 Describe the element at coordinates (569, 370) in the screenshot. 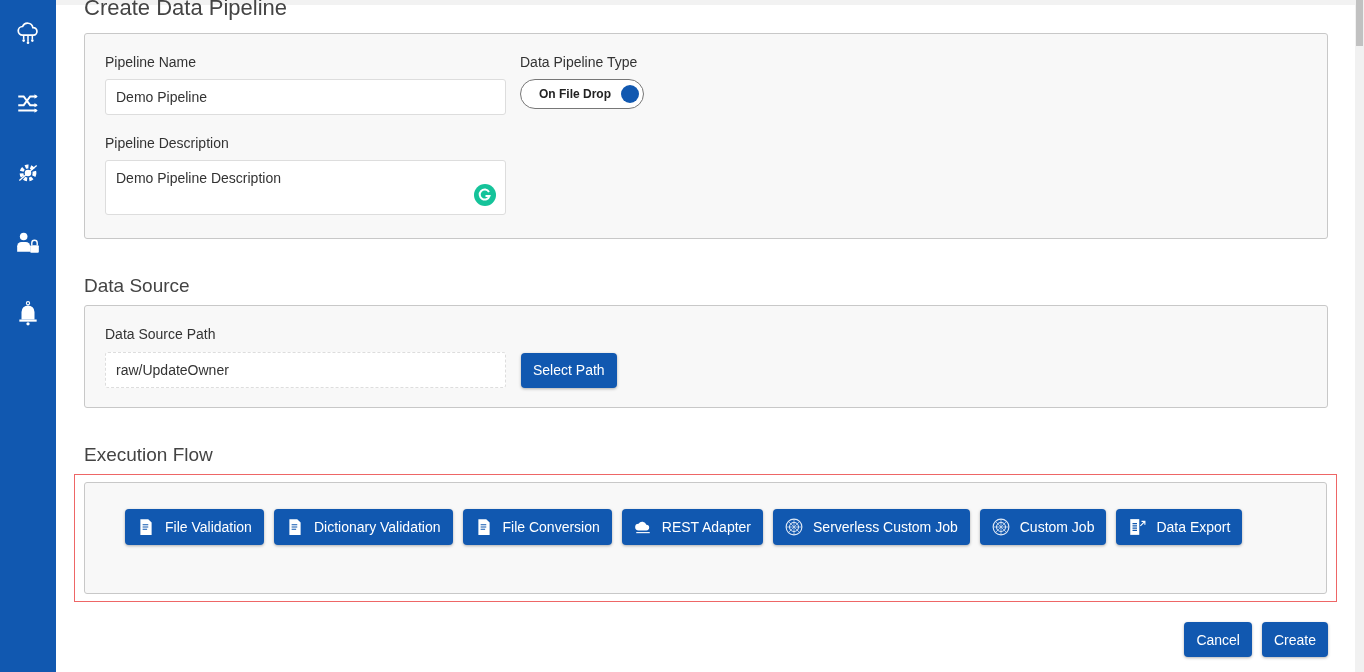

I see `select-path-button: Select Path` at that location.